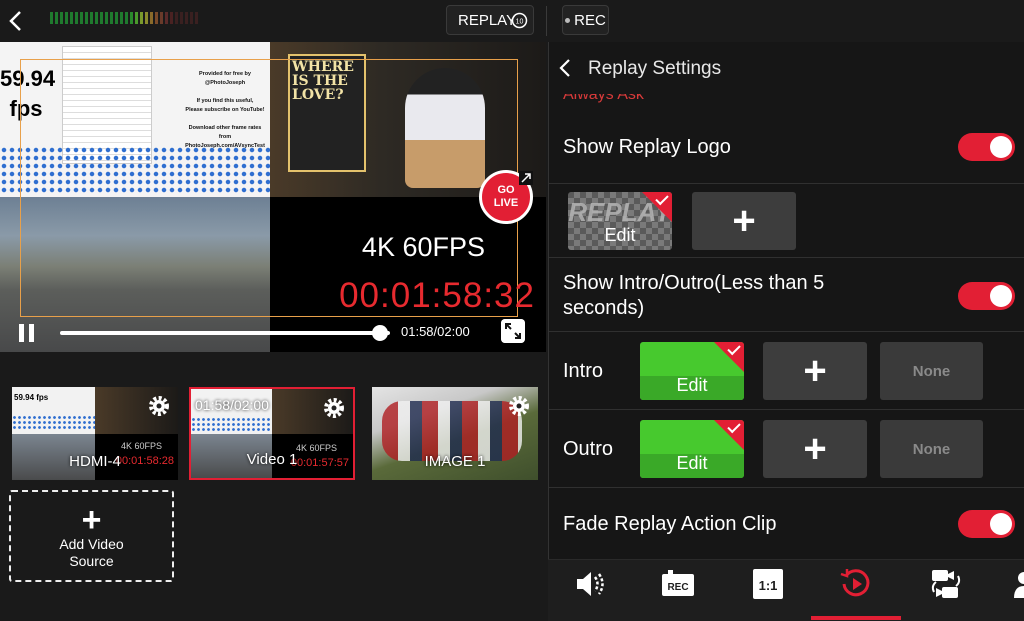 This screenshot has width=1024, height=621. I want to click on back-icon, so click(17, 21).